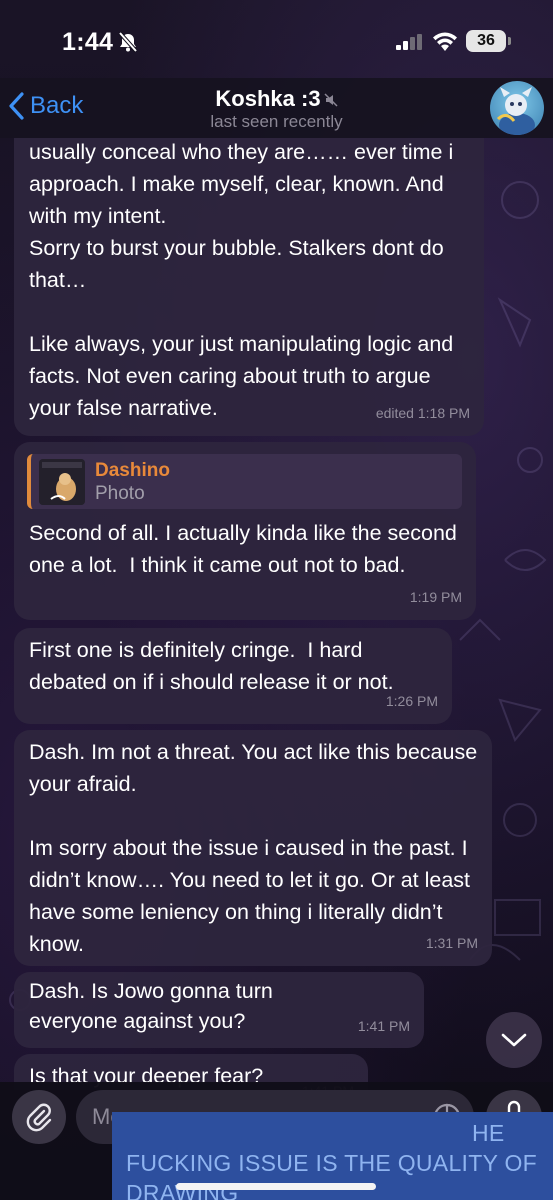  I want to click on reply-preview: Dashino Photo, so click(244, 481).